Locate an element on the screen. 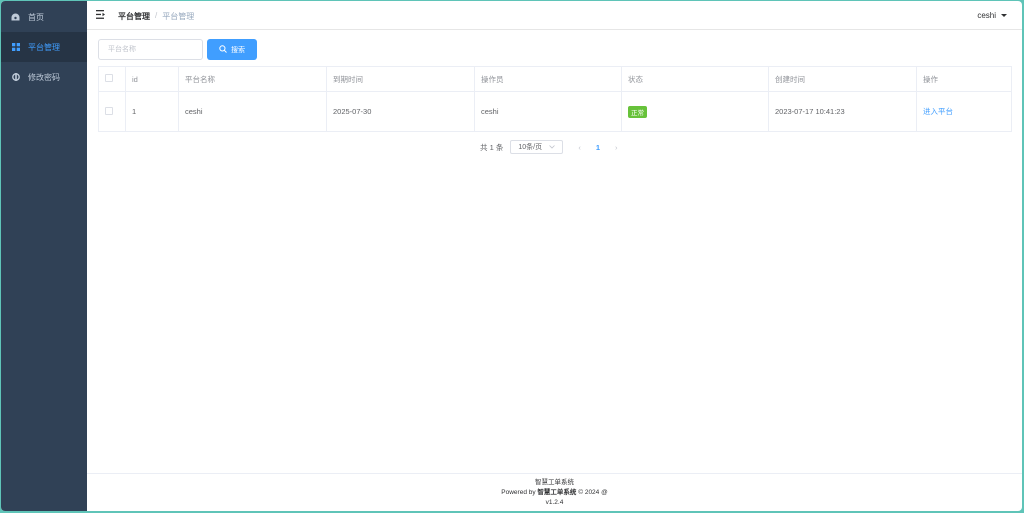 This screenshot has height=513, width=1024. navbar: 平台管理 / 平台管理 ceshi is located at coordinates (554, 15).